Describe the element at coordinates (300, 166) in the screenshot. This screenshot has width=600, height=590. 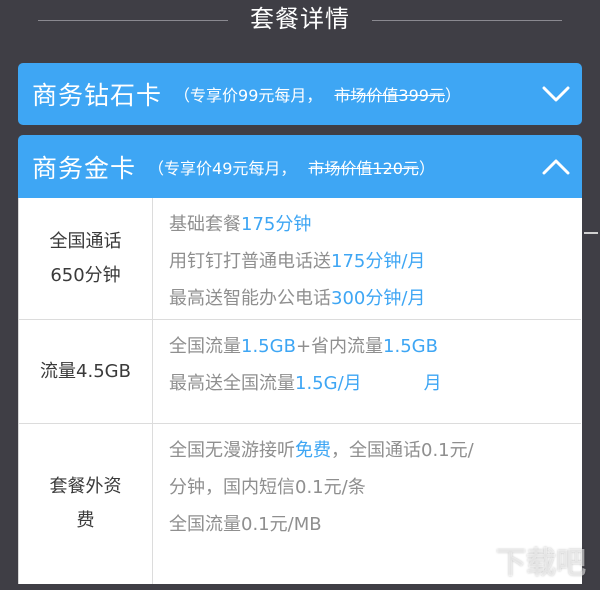
I see `plan-card-gold: 商务金卡 （专享价49元每月， 市场价值120元 ）` at that location.